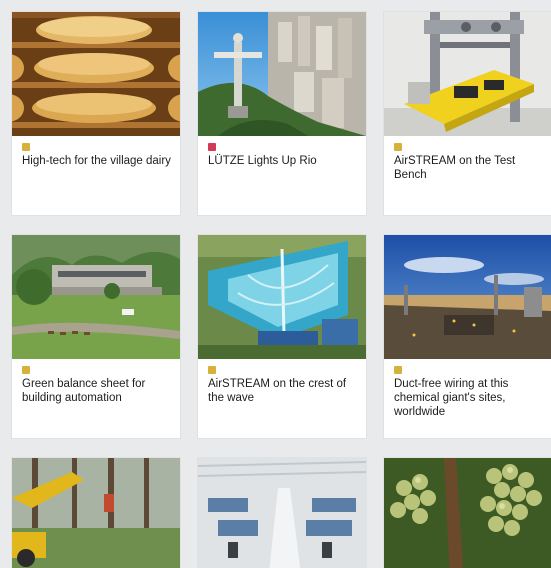 The width and height of the screenshot is (551, 568). I want to click on article-image-grapes, so click(467, 513).